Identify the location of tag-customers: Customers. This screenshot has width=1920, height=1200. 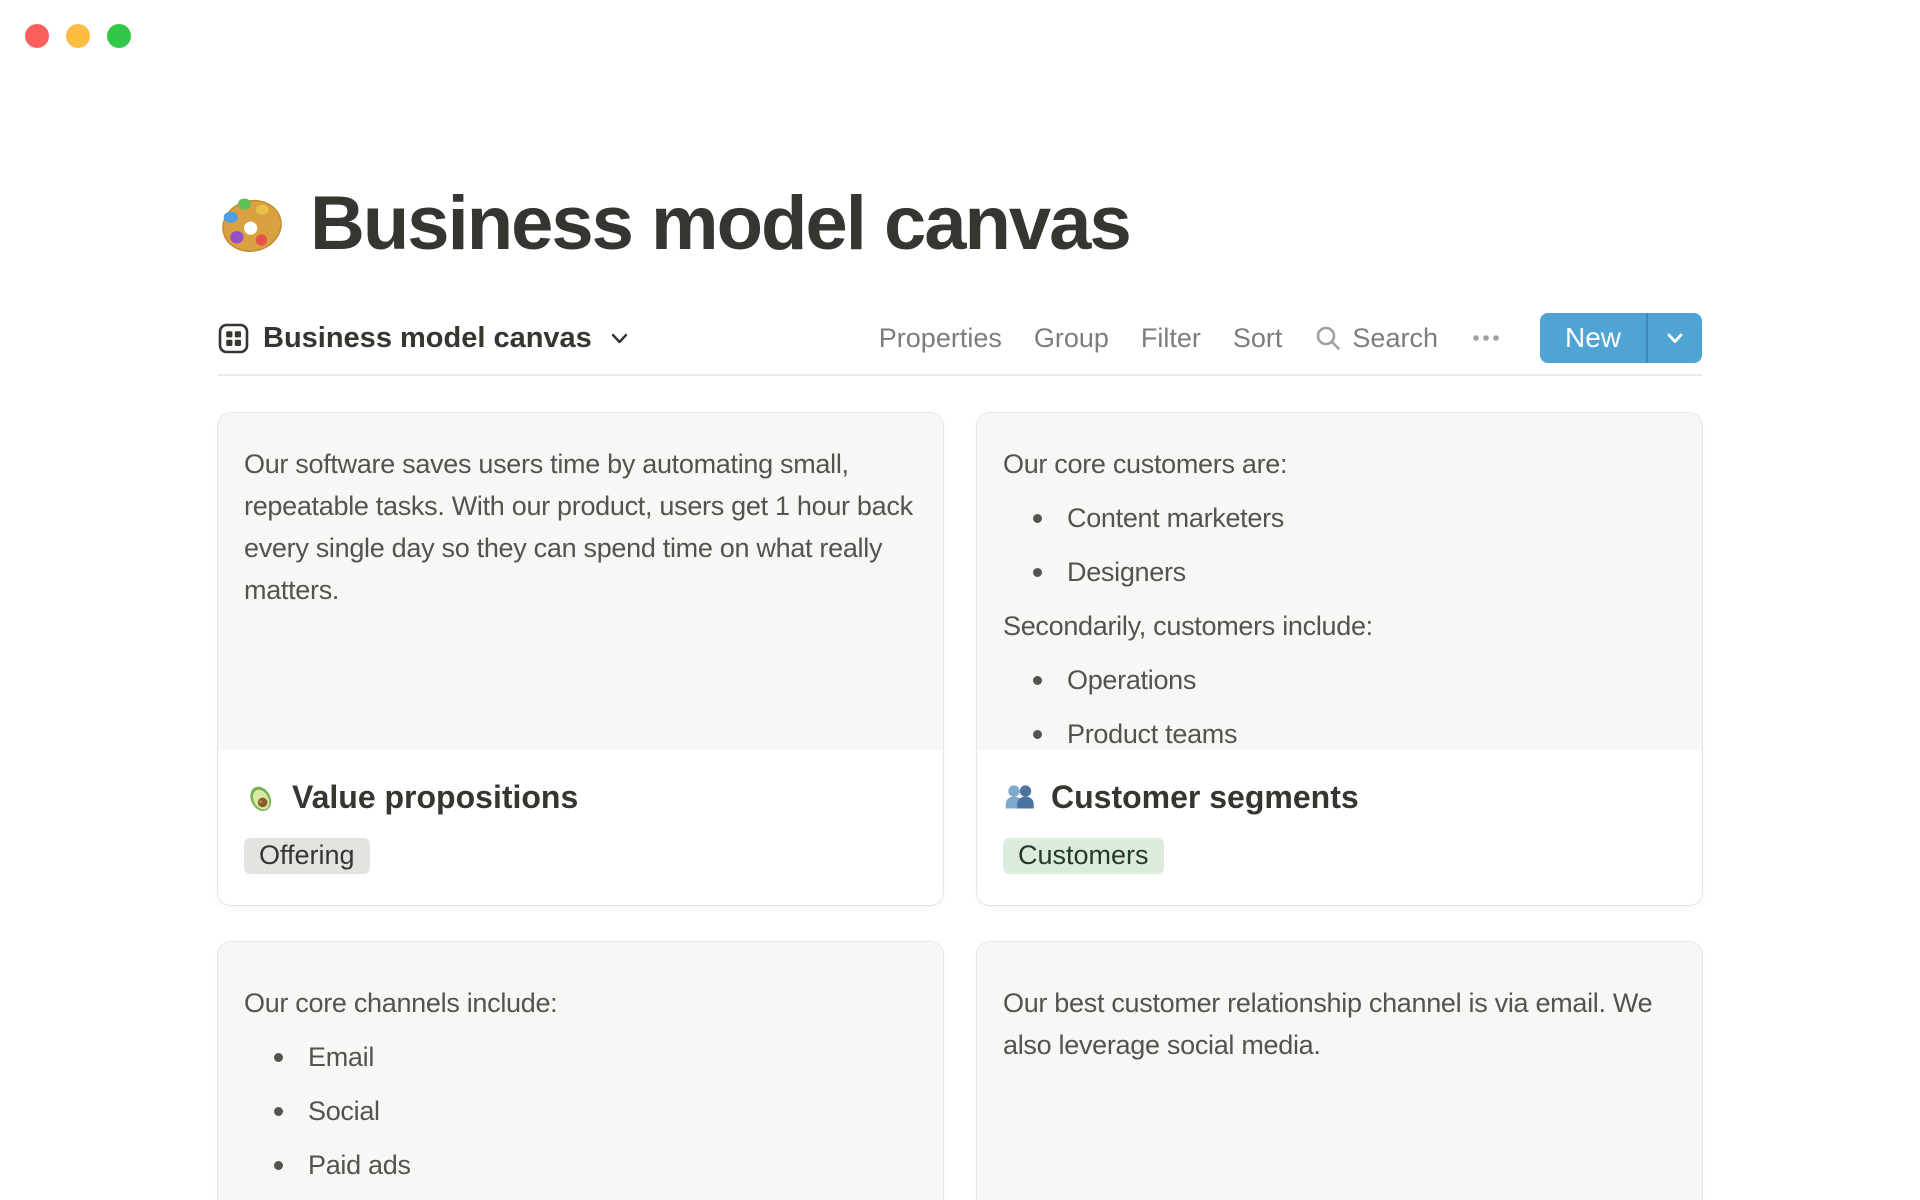
(1083, 856).